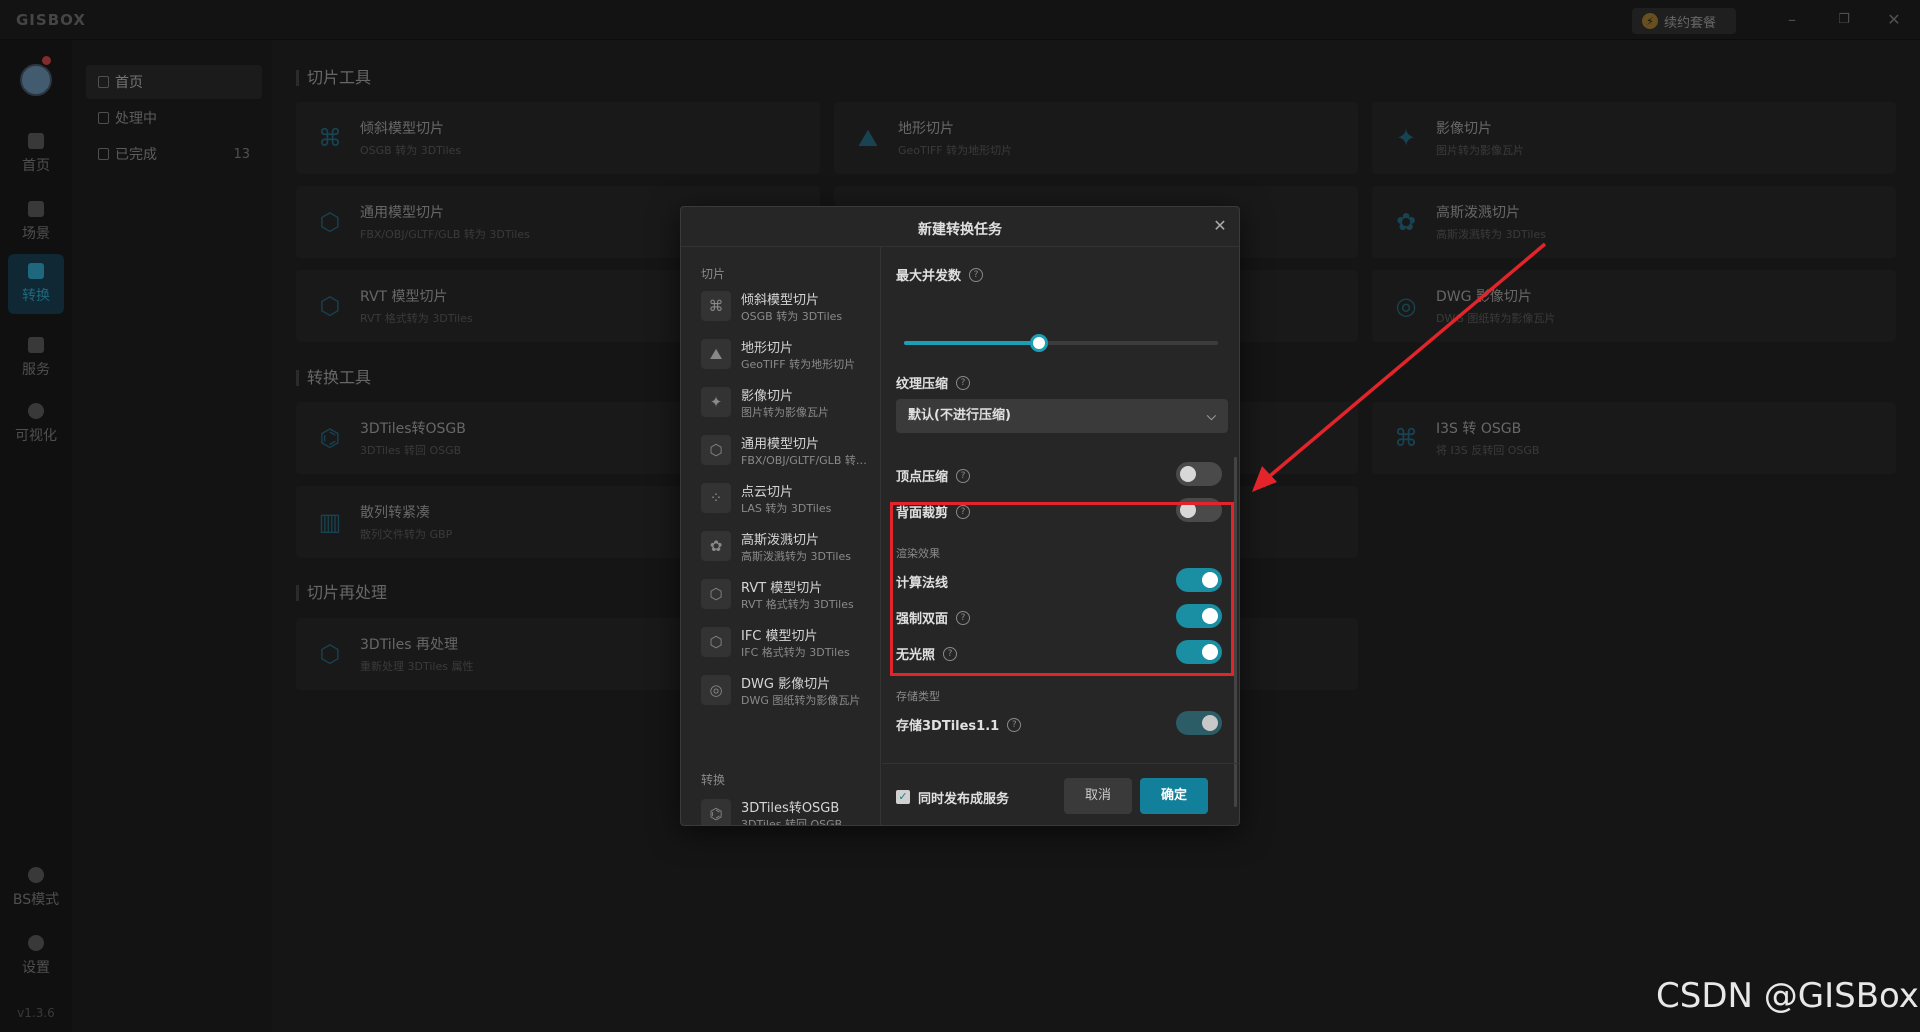  Describe the element at coordinates (767, 492) in the screenshot. I see `task-type-title: 点云切片` at that location.